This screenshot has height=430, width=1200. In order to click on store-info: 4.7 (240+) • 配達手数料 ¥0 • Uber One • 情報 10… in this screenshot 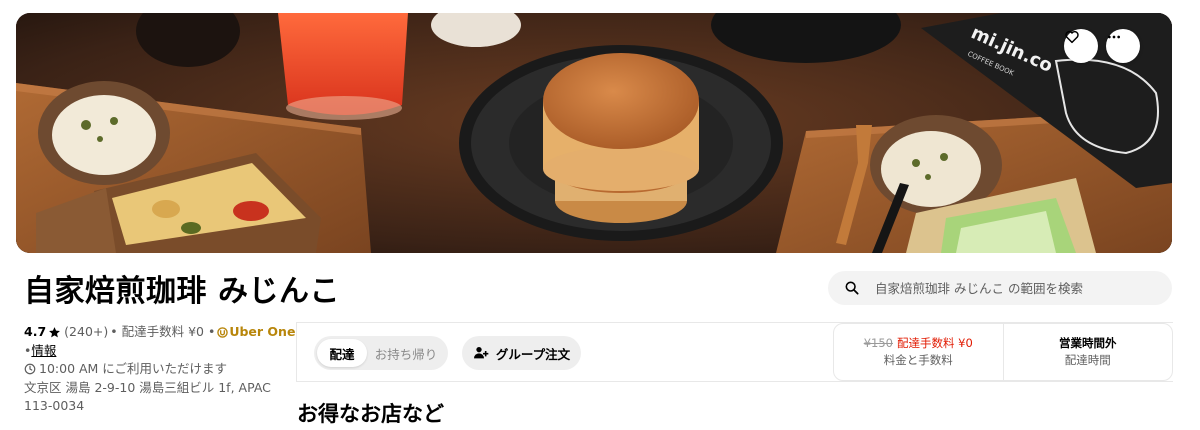, I will do `click(159, 369)`.